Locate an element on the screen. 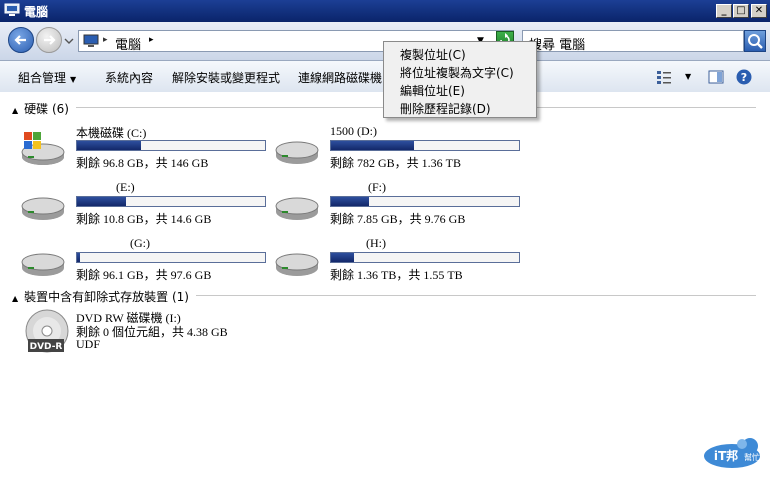 The height and width of the screenshot is (477, 770). search-button is located at coordinates (755, 41).